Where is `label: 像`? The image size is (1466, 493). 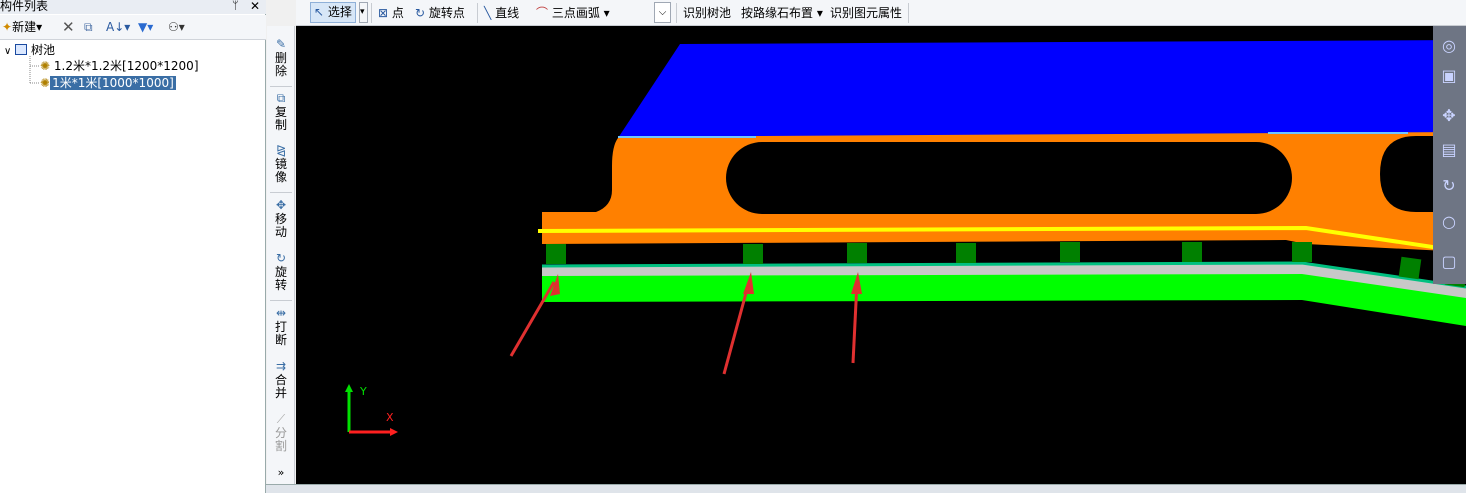
label: 像 is located at coordinates (280, 177).